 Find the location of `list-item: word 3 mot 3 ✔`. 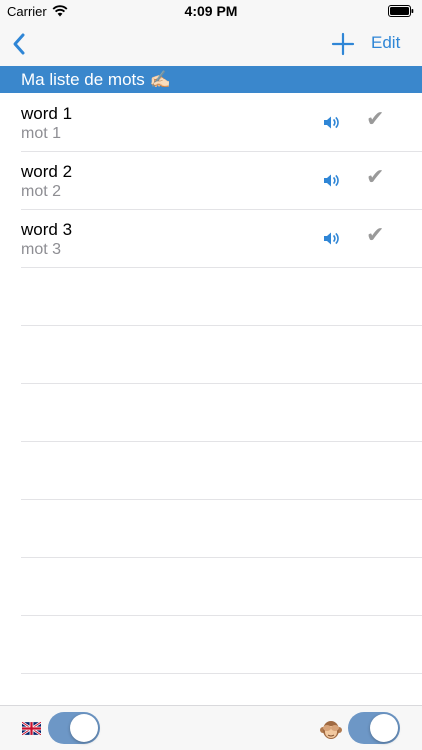

list-item: word 3 mot 3 ✔ is located at coordinates (221, 239).